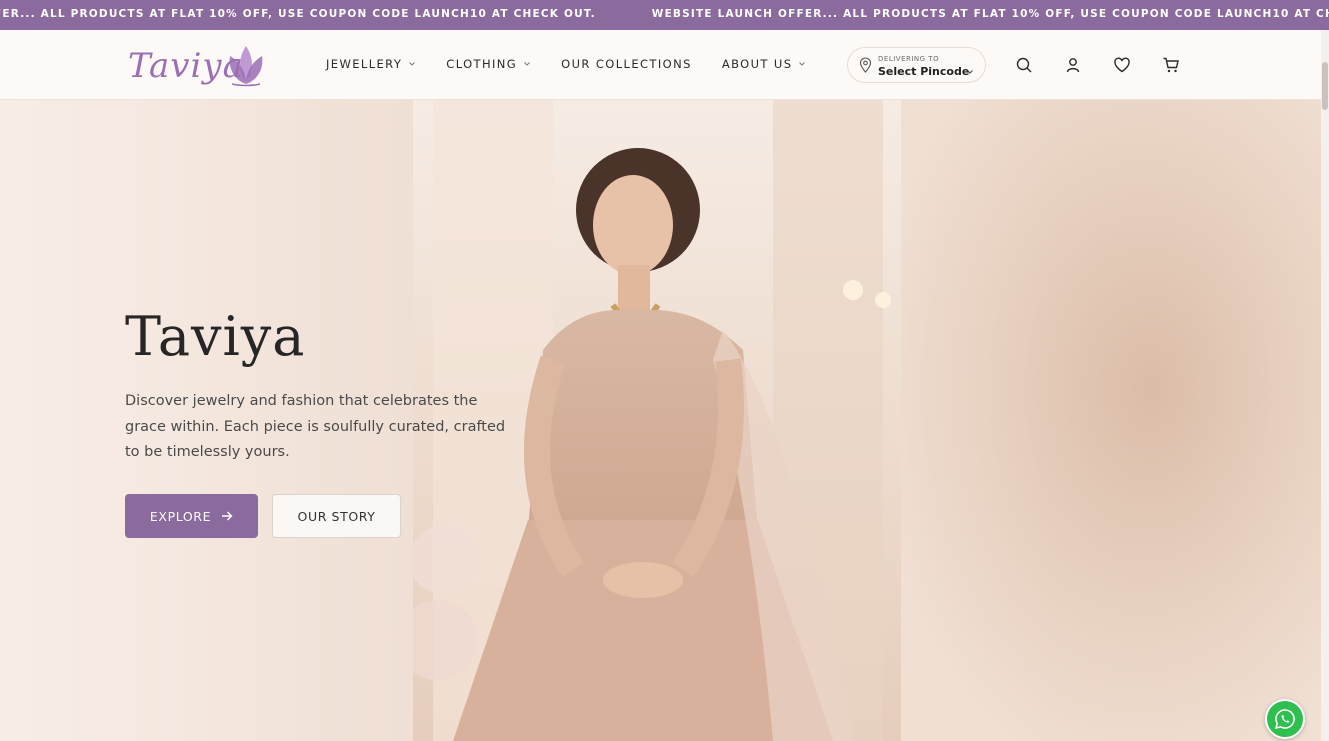 The width and height of the screenshot is (1329, 741). I want to click on nav-about-us: ABOUT US, so click(764, 64).